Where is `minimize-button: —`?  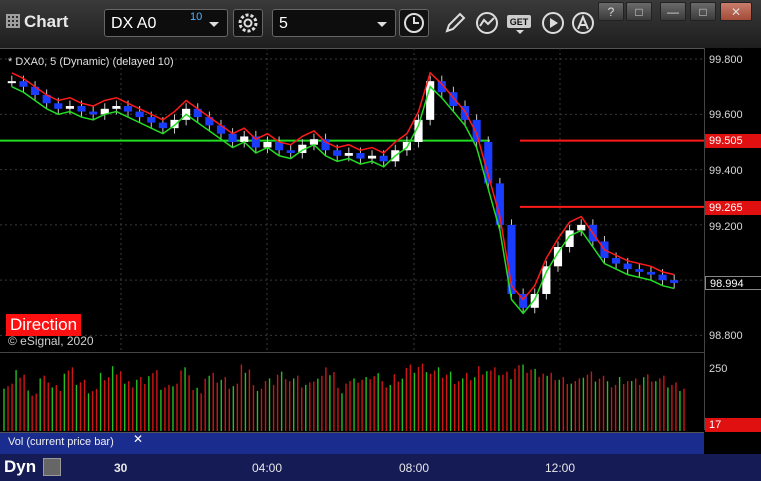 minimize-button: — is located at coordinates (673, 11).